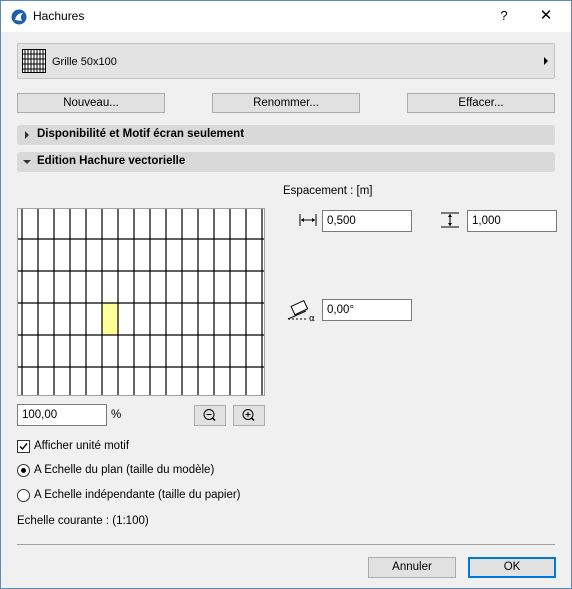  I want to click on angle-icon: α, so click(301, 311).